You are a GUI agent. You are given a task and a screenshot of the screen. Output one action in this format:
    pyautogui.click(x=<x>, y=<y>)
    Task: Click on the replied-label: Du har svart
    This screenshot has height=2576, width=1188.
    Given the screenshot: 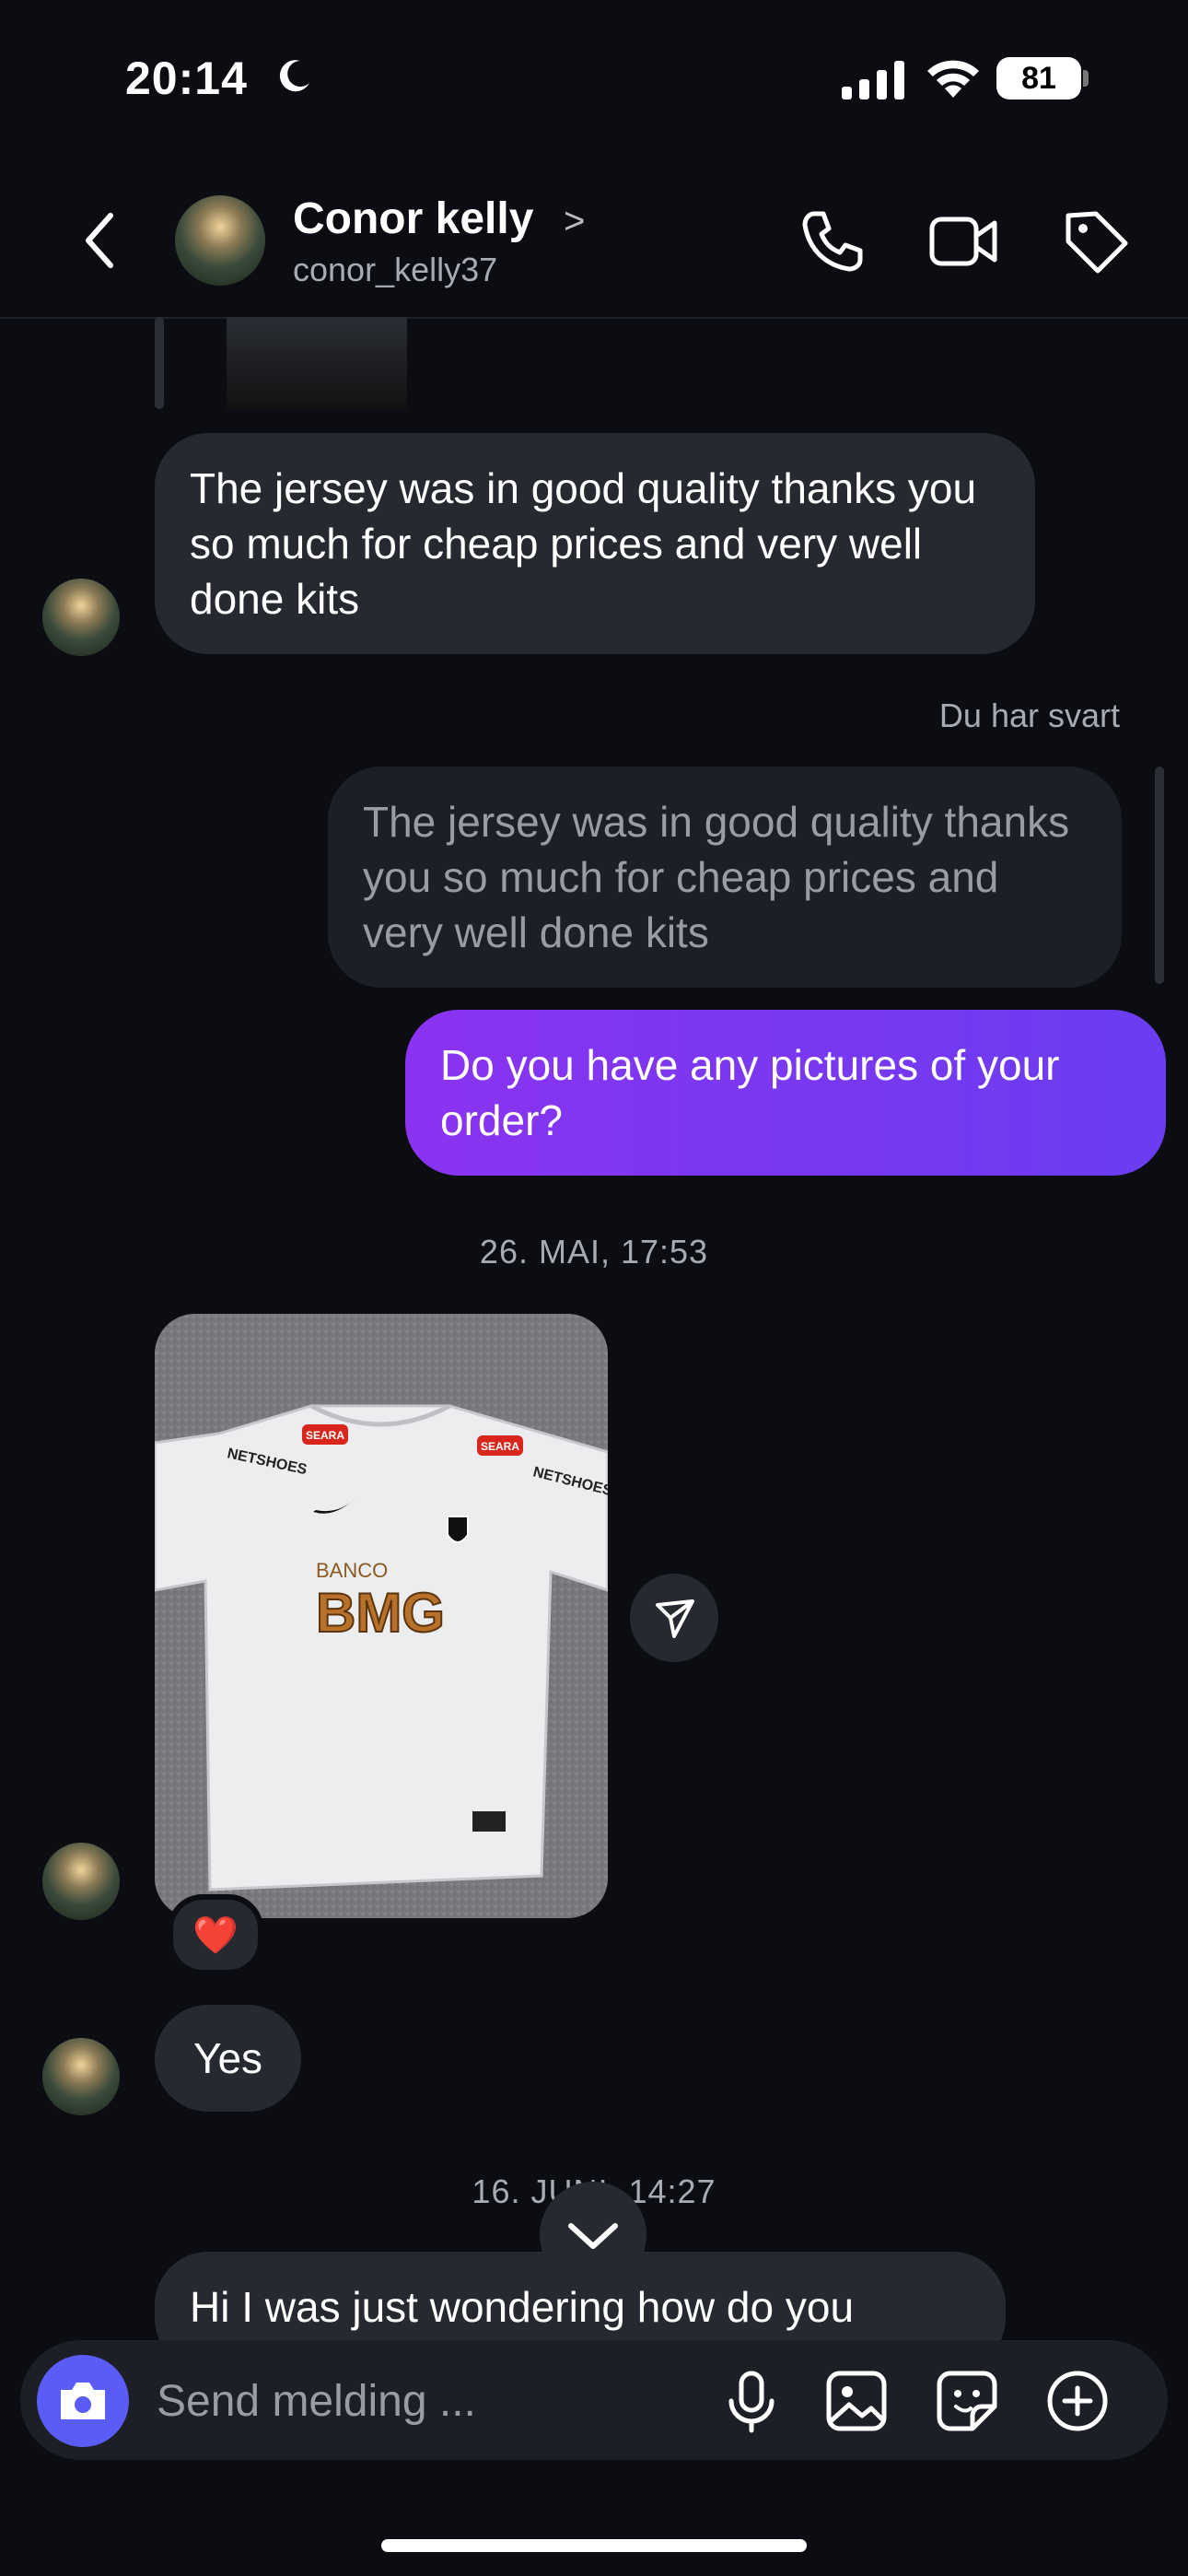 What is the action you would take?
    pyautogui.click(x=1029, y=715)
    